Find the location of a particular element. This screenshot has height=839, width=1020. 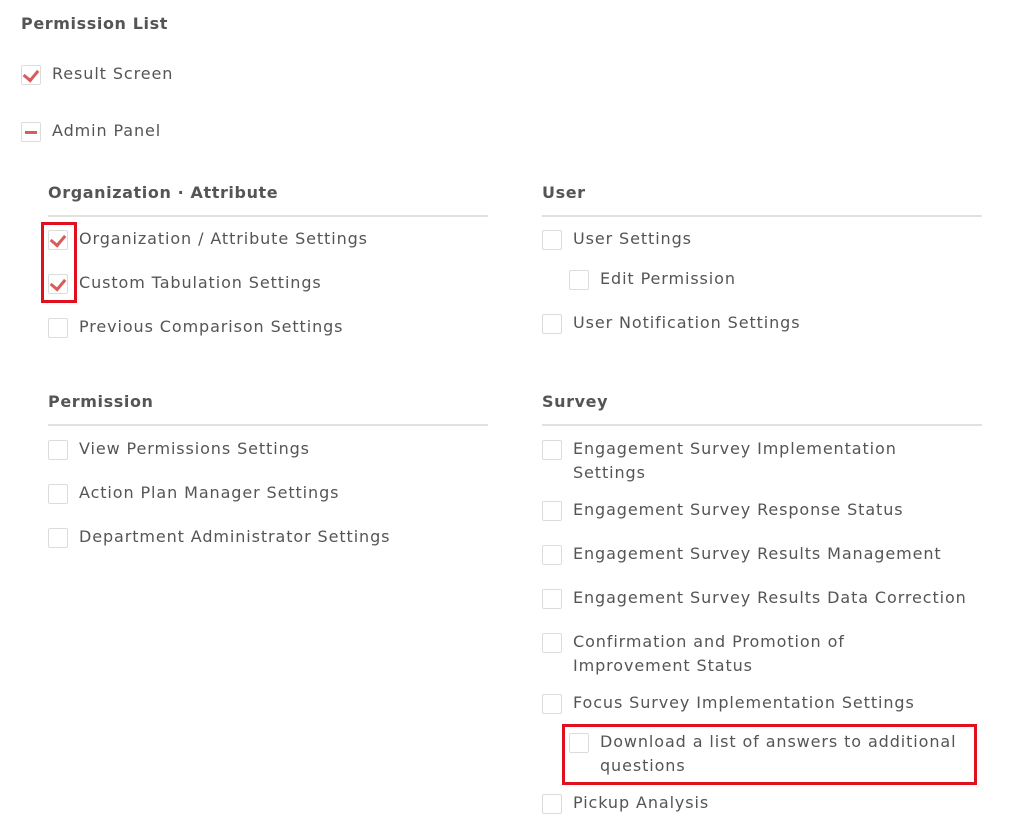

page-title: Permission List is located at coordinates (94, 23).